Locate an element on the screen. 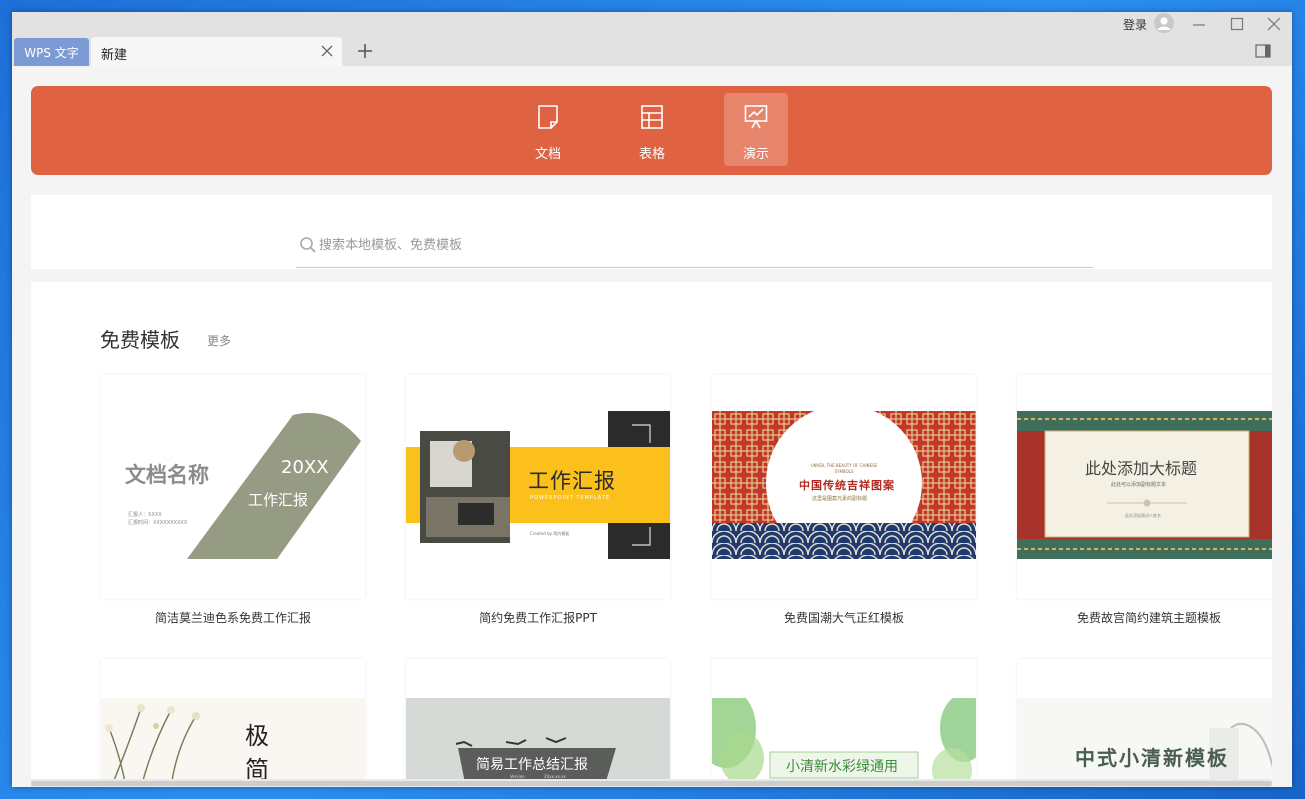  thumb-year: 20XX is located at coordinates (305, 467).